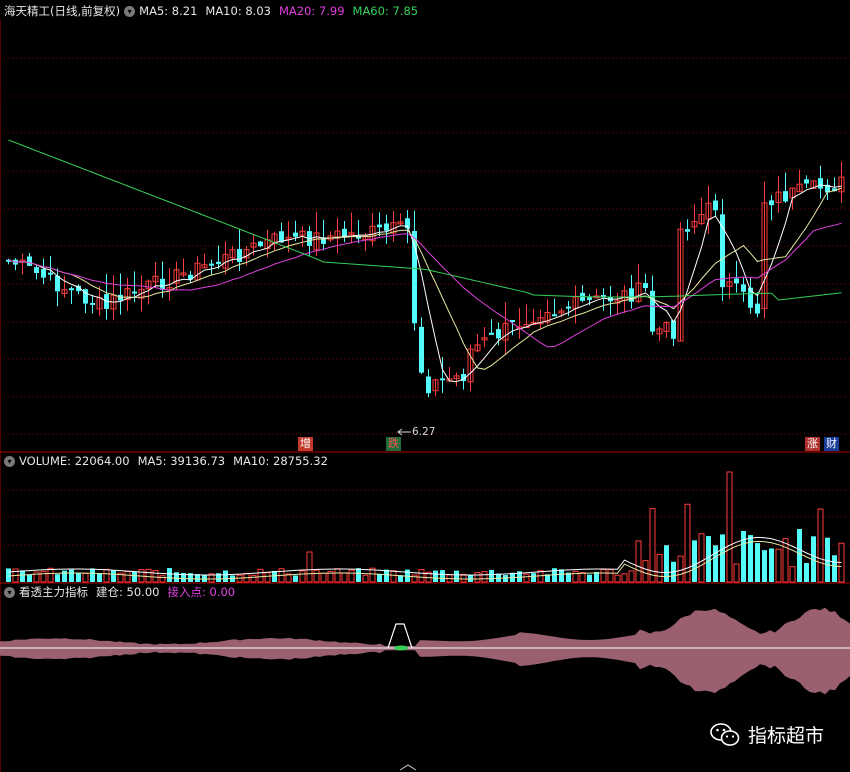 The width and height of the screenshot is (850, 772). I want to click on indicator-header: ▾ 看透主力指标 建仓: 50.00 接入点: 0.00, so click(119, 592).